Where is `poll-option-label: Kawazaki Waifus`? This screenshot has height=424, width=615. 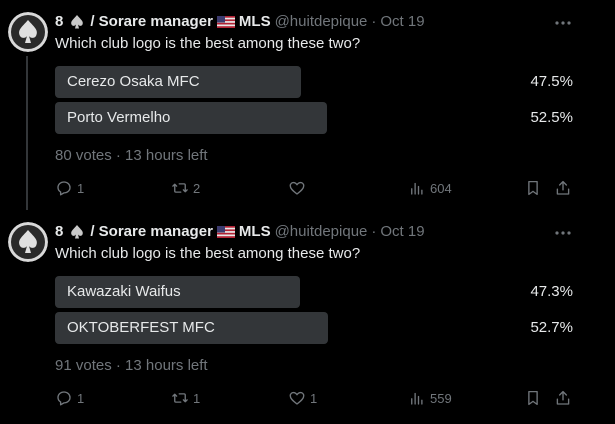 poll-option-label: Kawazaki Waifus is located at coordinates (124, 291).